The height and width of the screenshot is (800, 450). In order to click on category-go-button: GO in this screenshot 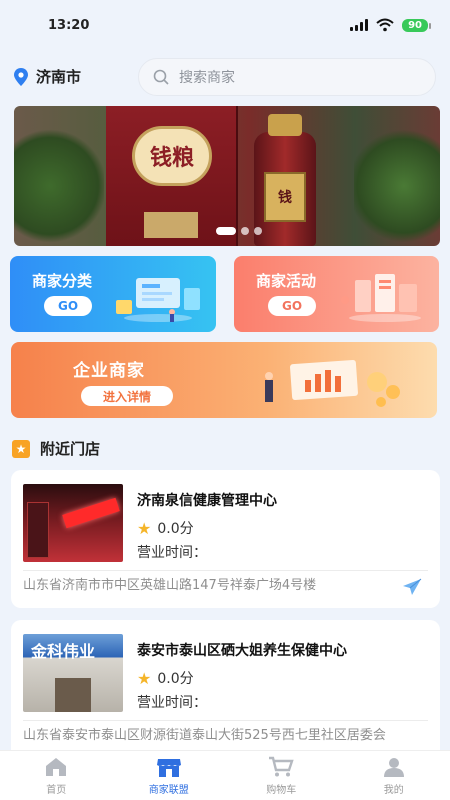, I will do `click(68, 306)`.